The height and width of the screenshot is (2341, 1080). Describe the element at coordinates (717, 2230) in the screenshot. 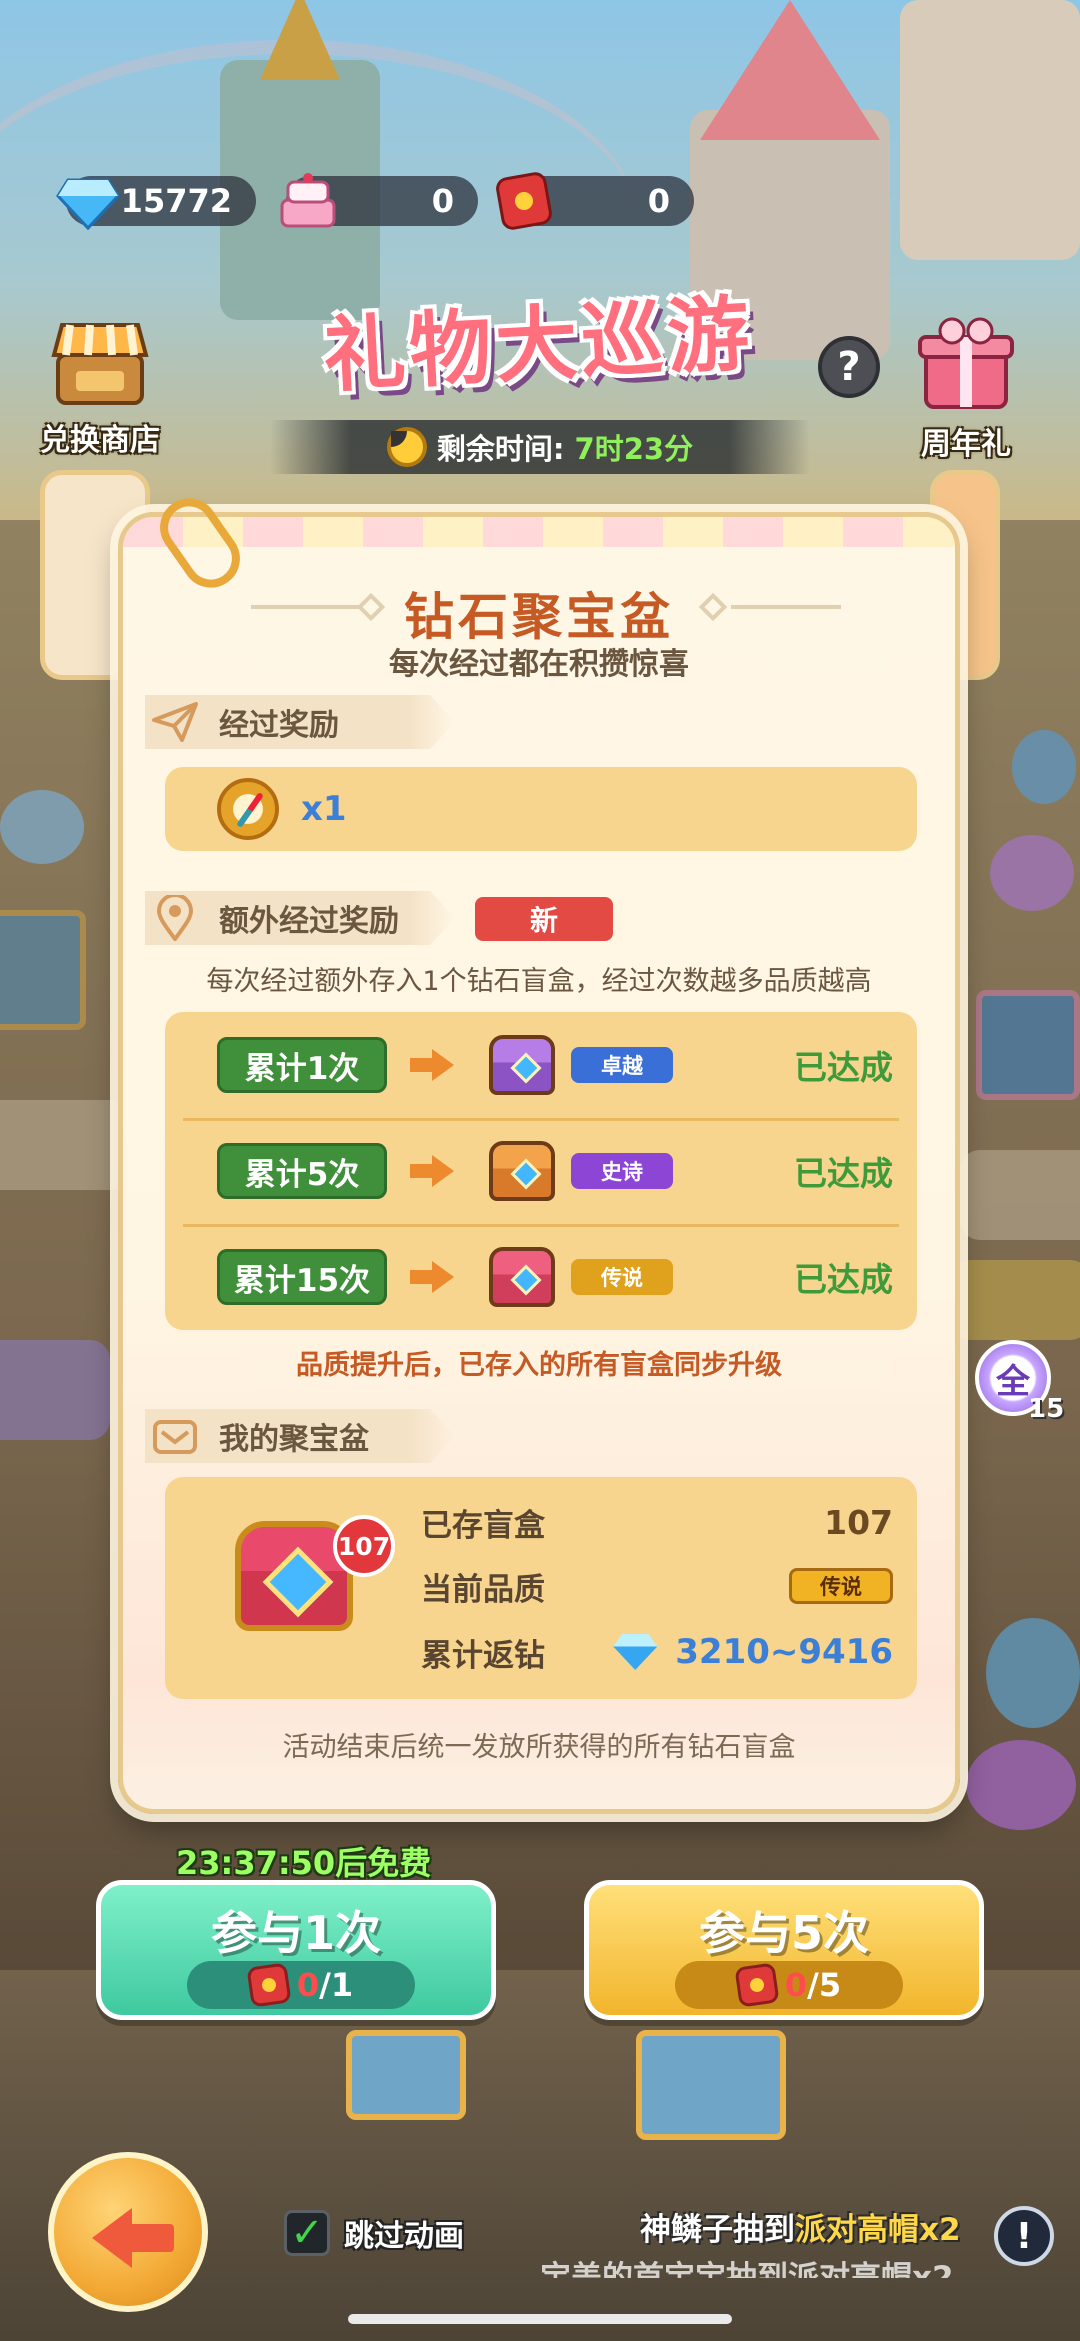

I see `ticker-name: 神鳞子抽到` at that location.